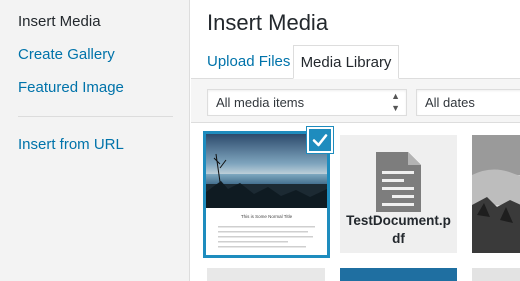 The image size is (520, 281). What do you see at coordinates (346, 62) in the screenshot?
I see `tab-media-library: Media Library` at bounding box center [346, 62].